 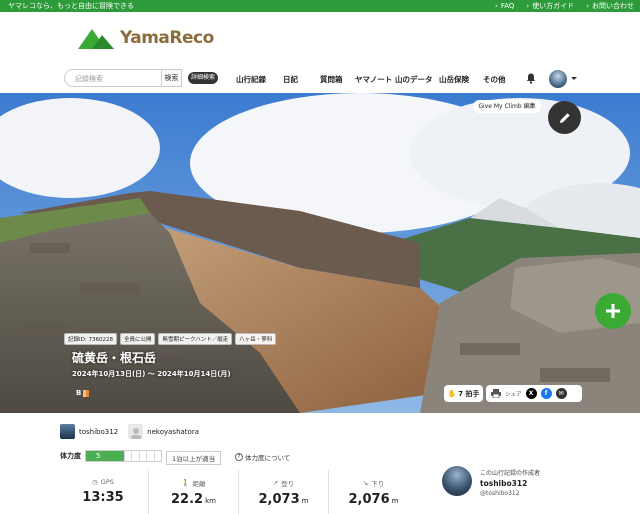 I want to click on share-bar: シェア X f ✉, so click(x=534, y=393).